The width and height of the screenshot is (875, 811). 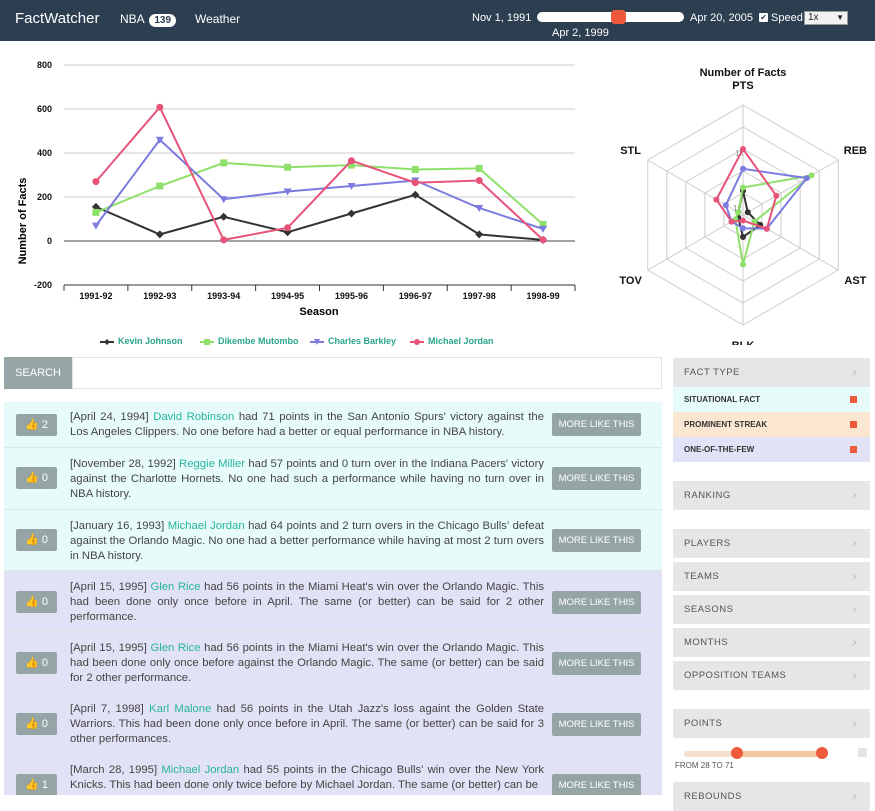 I want to click on chevron-right-icon: ›, so click(x=854, y=642).